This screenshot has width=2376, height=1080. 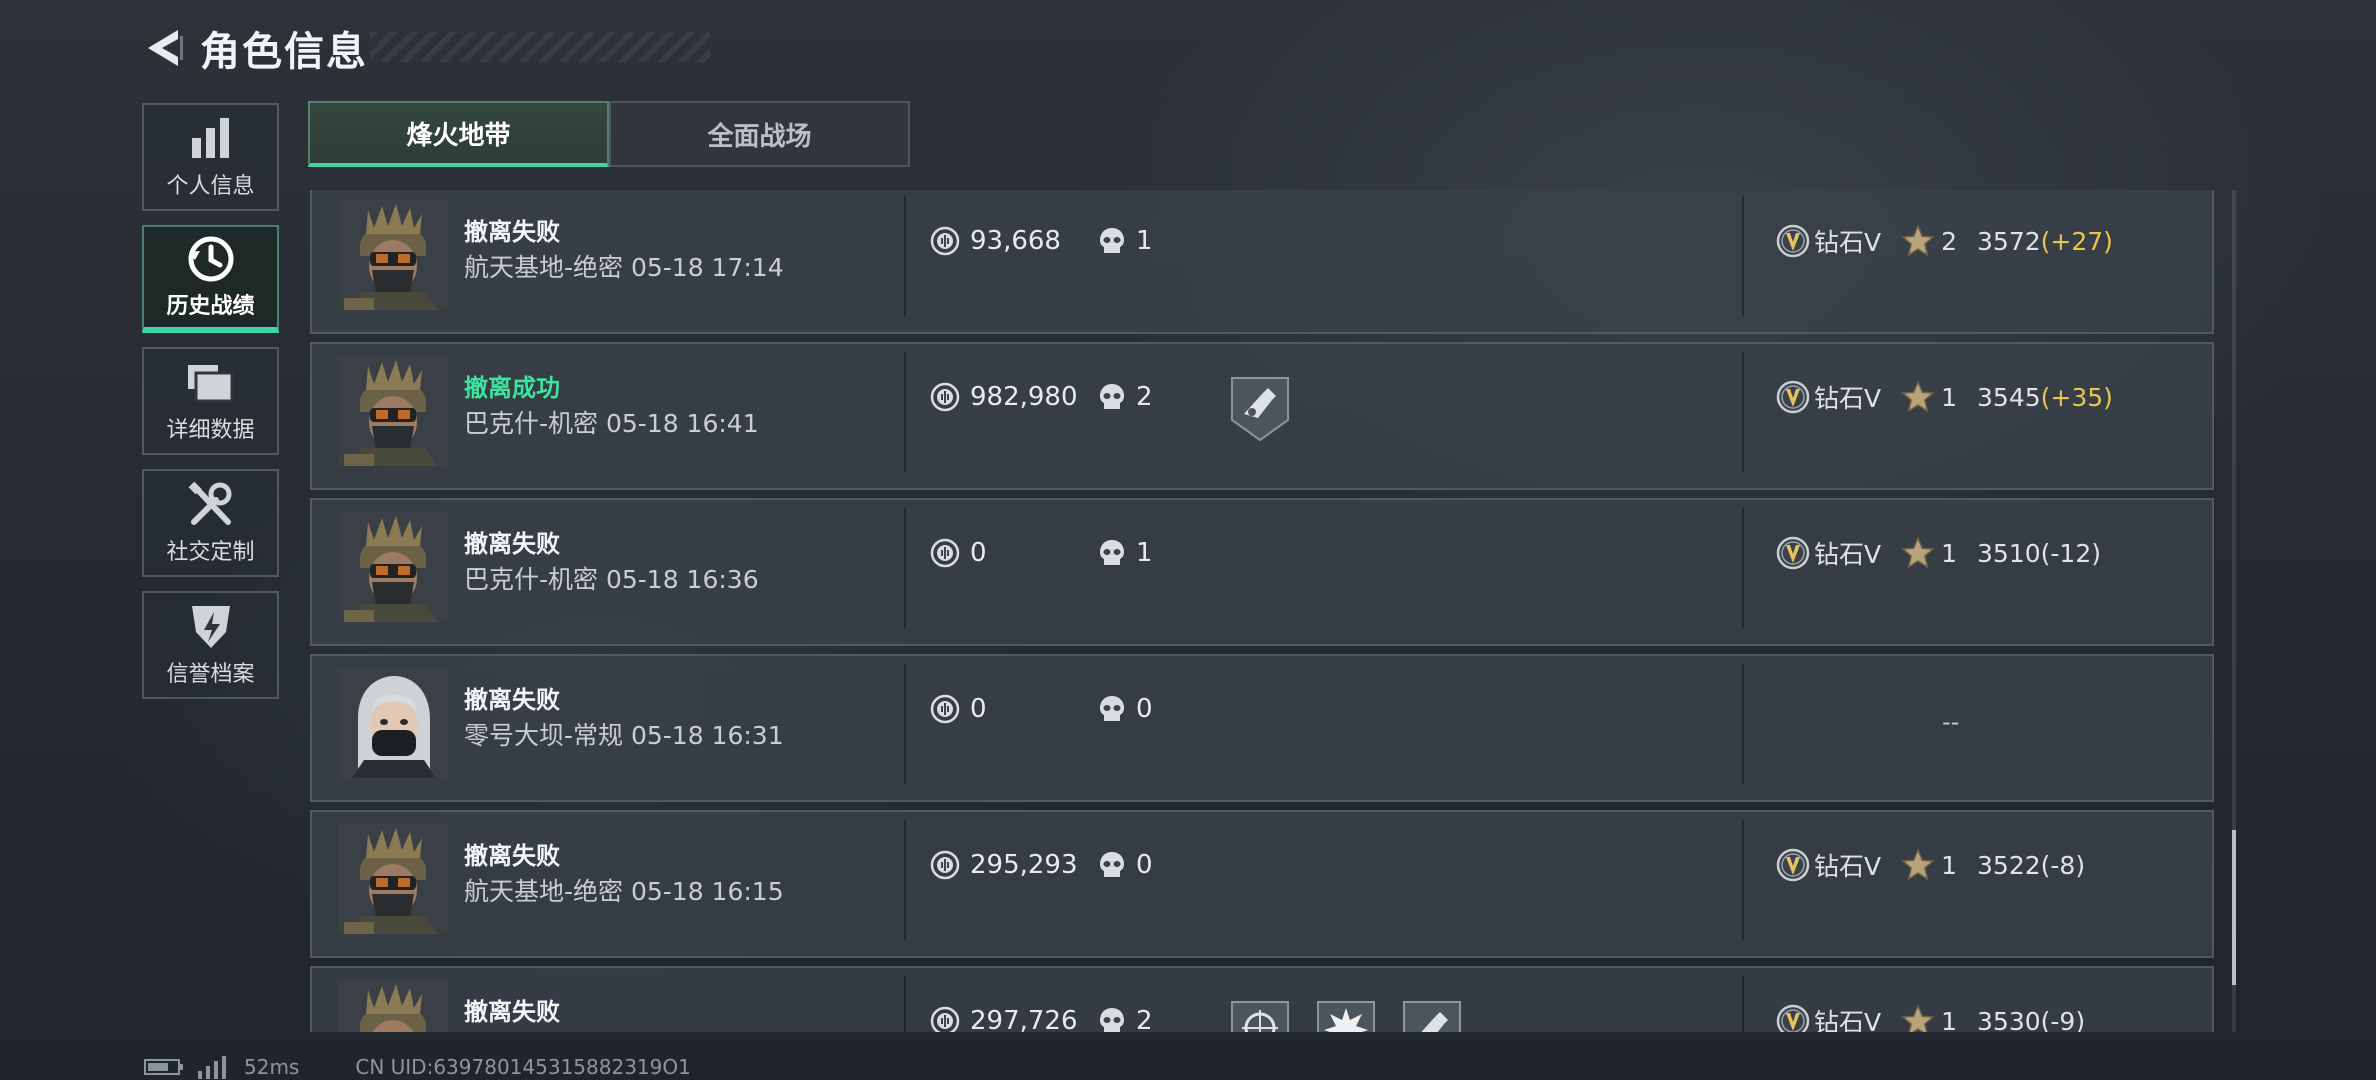 I want to click on explosion-medal-icon, so click(x=1346, y=1015).